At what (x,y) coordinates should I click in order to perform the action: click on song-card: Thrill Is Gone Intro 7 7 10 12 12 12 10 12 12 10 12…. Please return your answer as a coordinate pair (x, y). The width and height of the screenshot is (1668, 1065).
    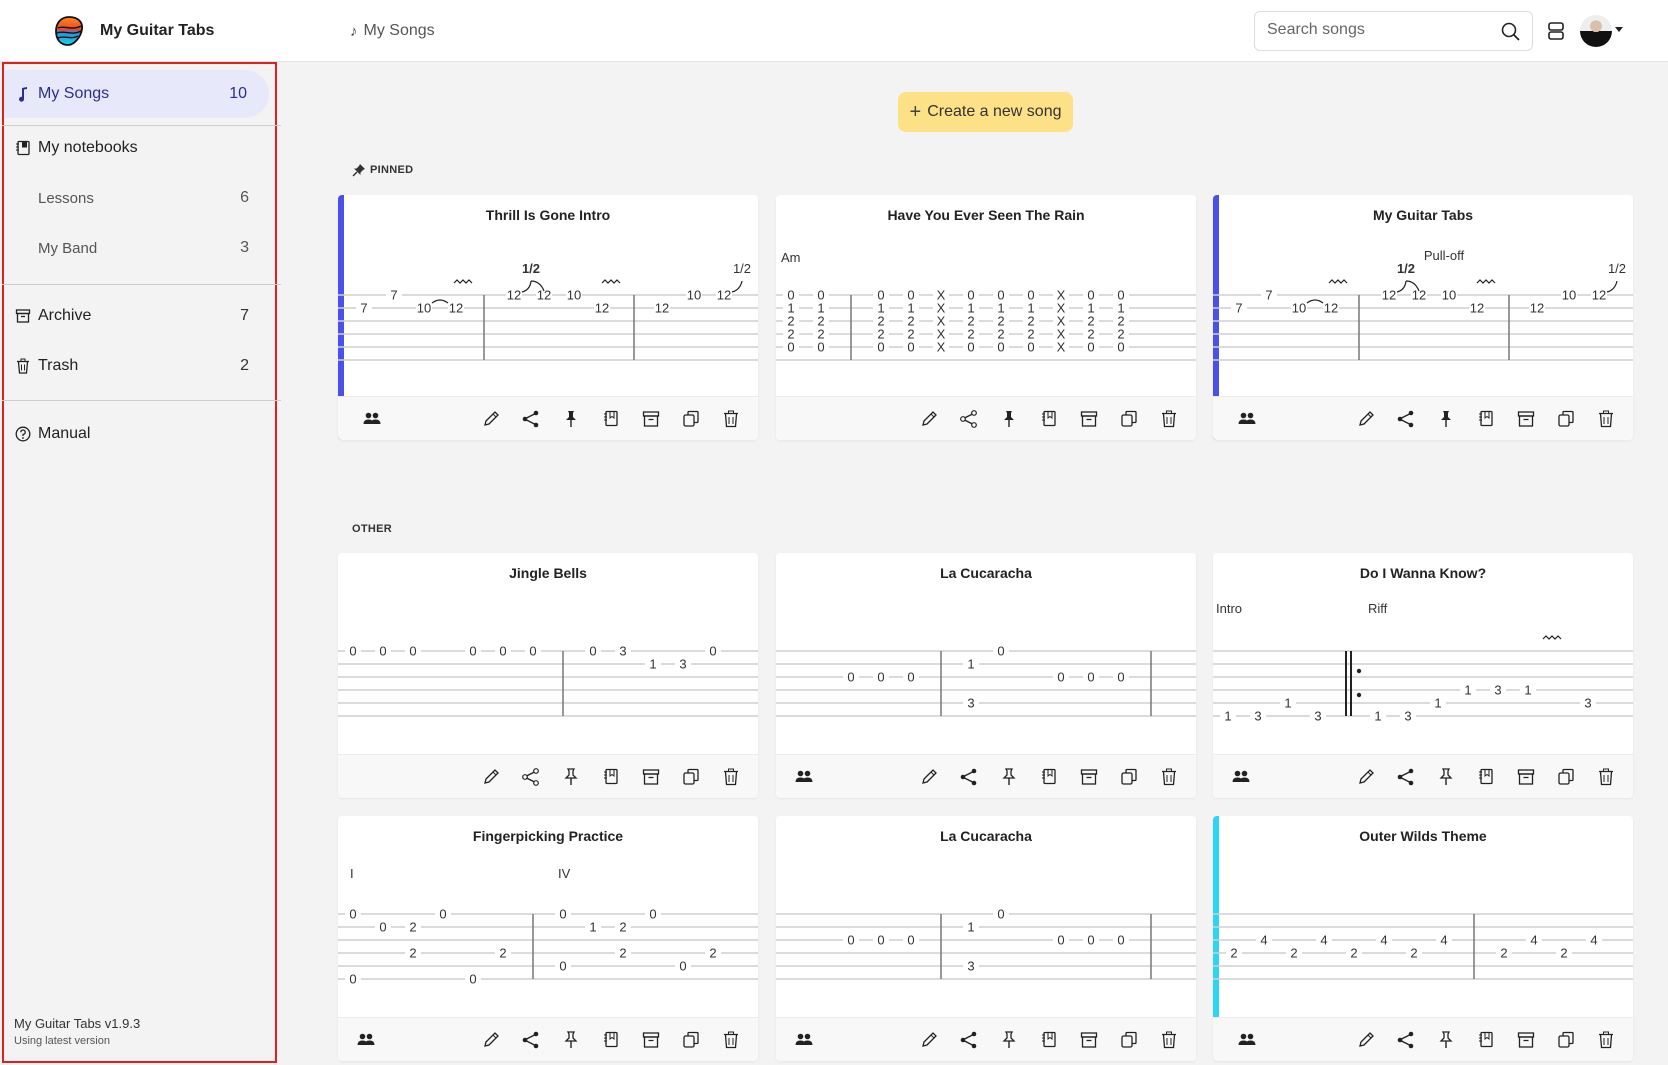
    Looking at the image, I should click on (548, 317).